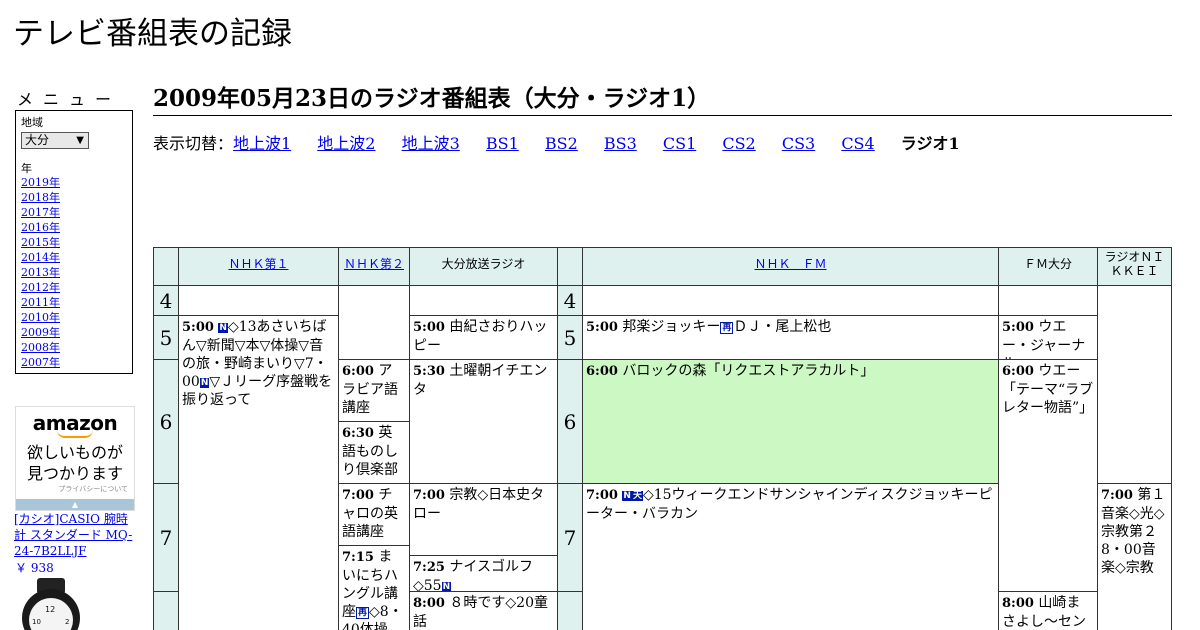 This screenshot has height=630, width=1200. Describe the element at coordinates (76, 535) in the screenshot. I see `product-link: [カシオ]CASIO 腕時計 スタンダード MQ-24-7B2LLJF` at that location.